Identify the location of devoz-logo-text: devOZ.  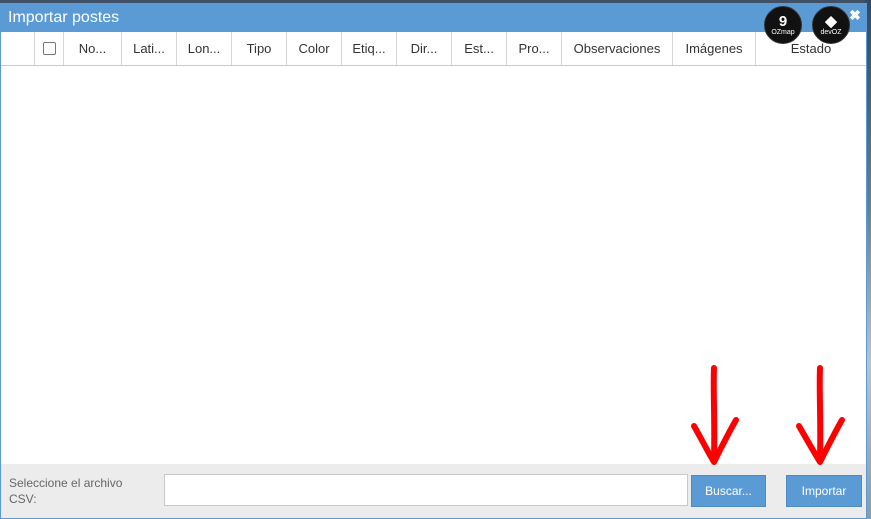
(831, 32).